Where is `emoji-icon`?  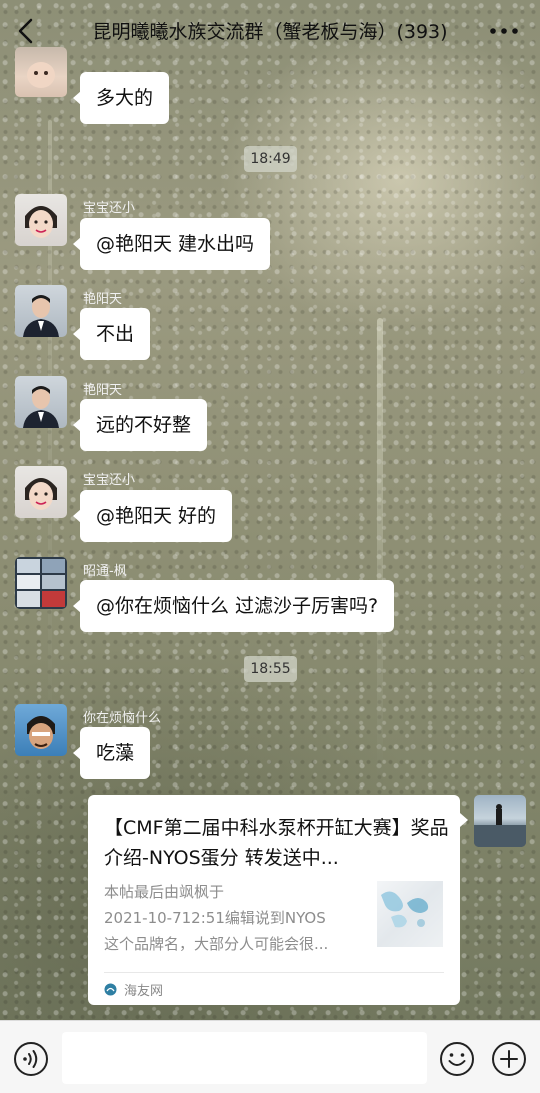 emoji-icon is located at coordinates (457, 1059).